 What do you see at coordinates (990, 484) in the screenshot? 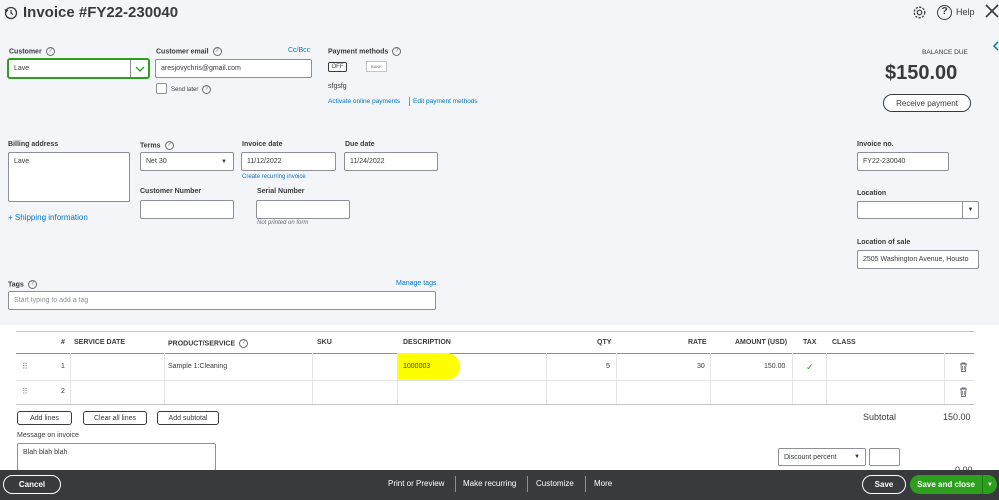
I see `save-options-dropdown-icon: ▼` at bounding box center [990, 484].